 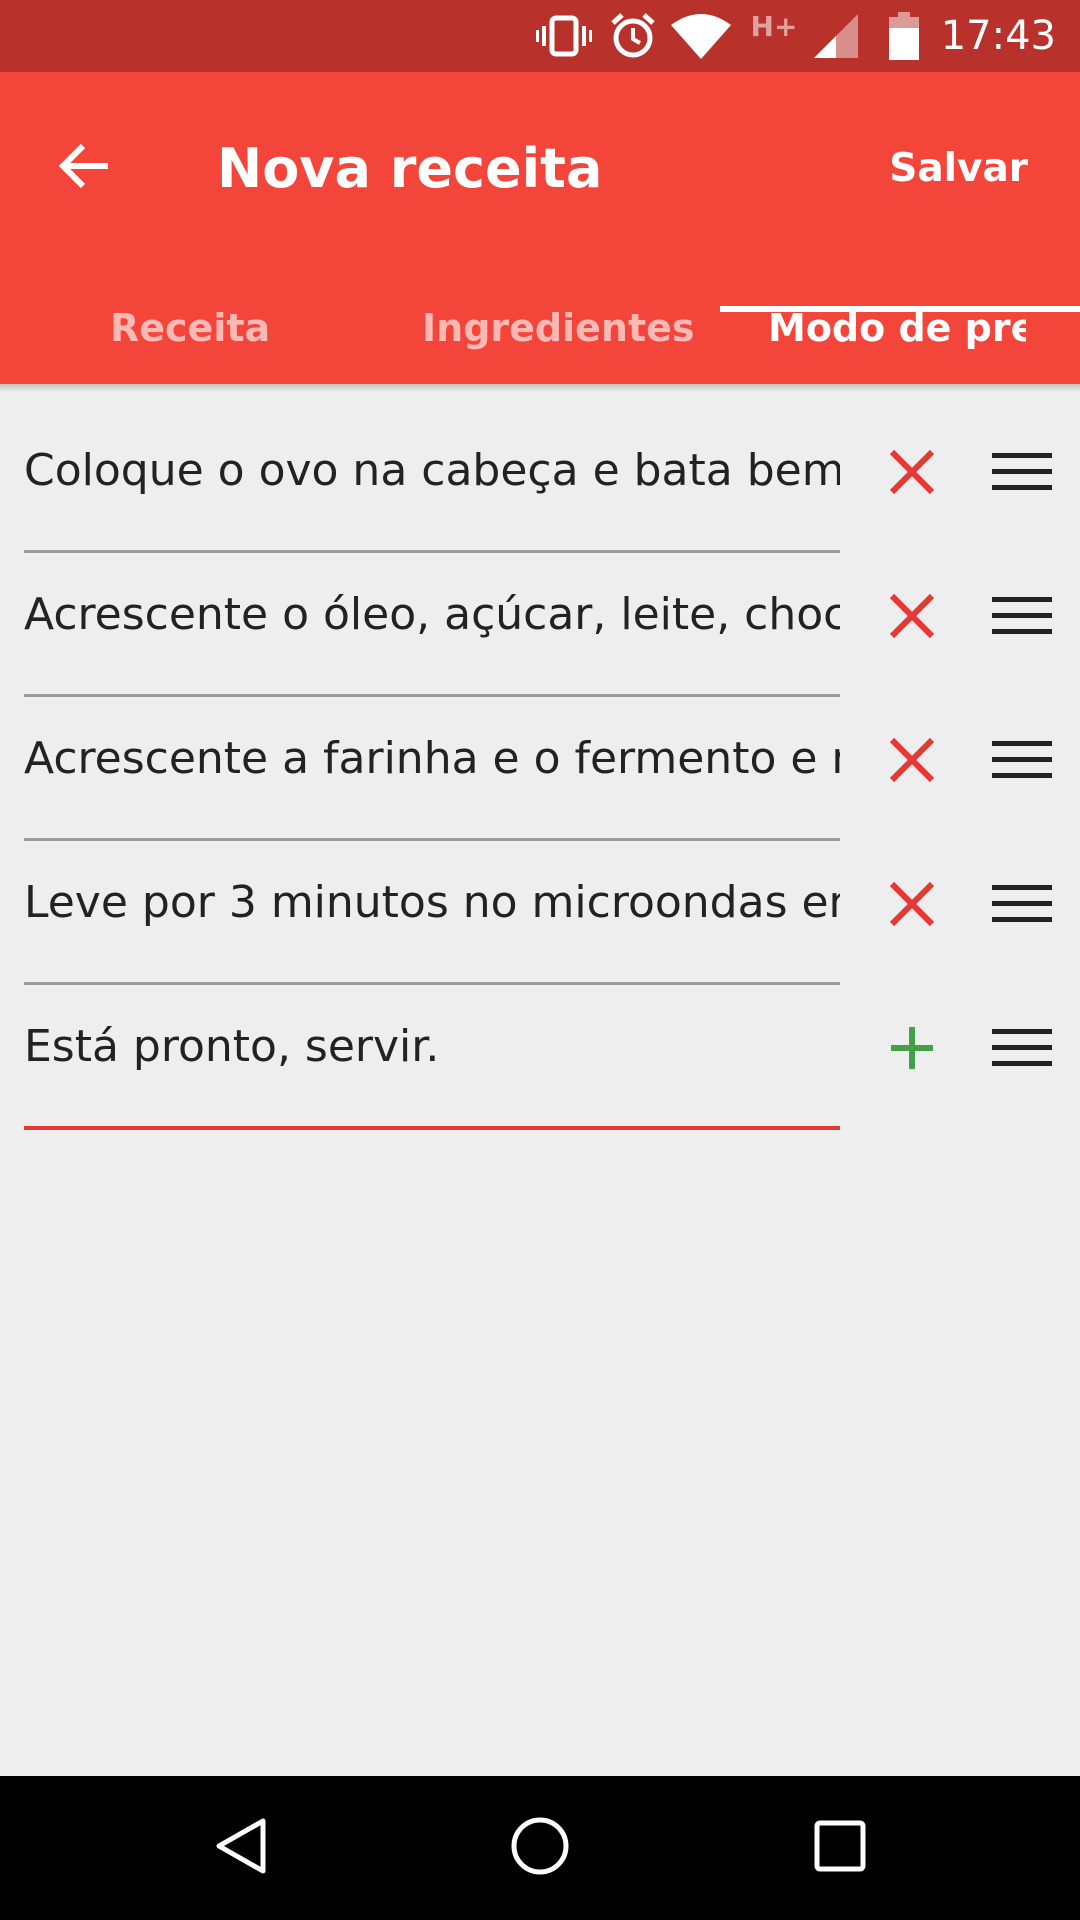 What do you see at coordinates (998, 36) in the screenshot?
I see `status-time: 17:43` at bounding box center [998, 36].